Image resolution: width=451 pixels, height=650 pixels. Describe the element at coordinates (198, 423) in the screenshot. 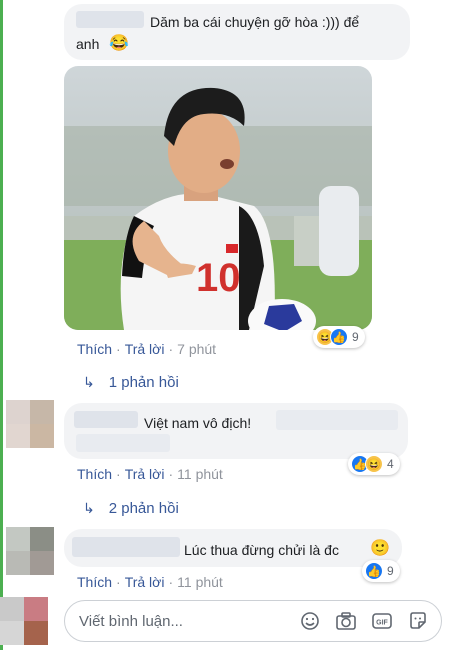

I see `comment-text: Việt nam vô địch!` at that location.